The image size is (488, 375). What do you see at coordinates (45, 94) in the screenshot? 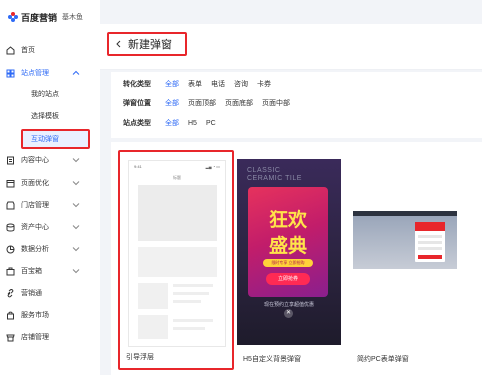
I see `sidebar-subitem-my-sites: 我的站点` at bounding box center [45, 94].